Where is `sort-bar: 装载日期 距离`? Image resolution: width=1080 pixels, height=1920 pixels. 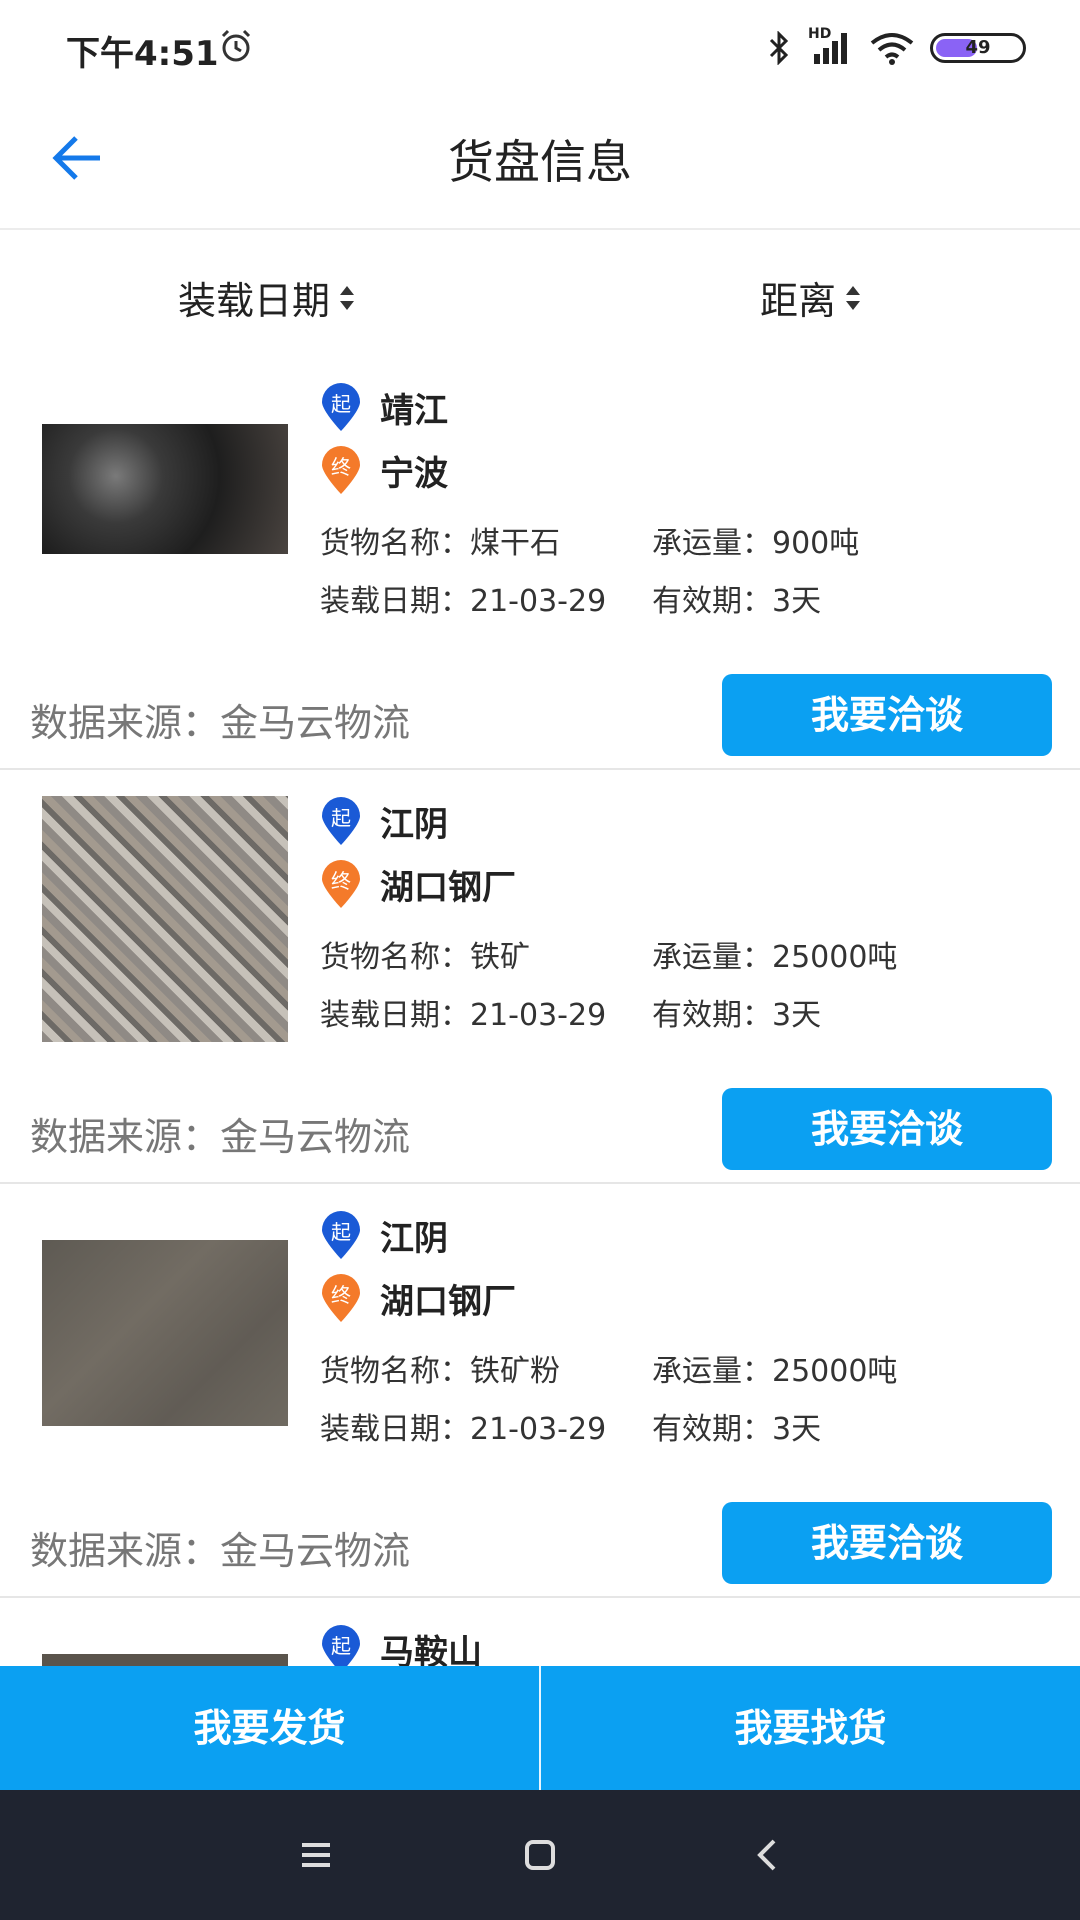 sort-bar: 装载日期 距离 is located at coordinates (540, 293).